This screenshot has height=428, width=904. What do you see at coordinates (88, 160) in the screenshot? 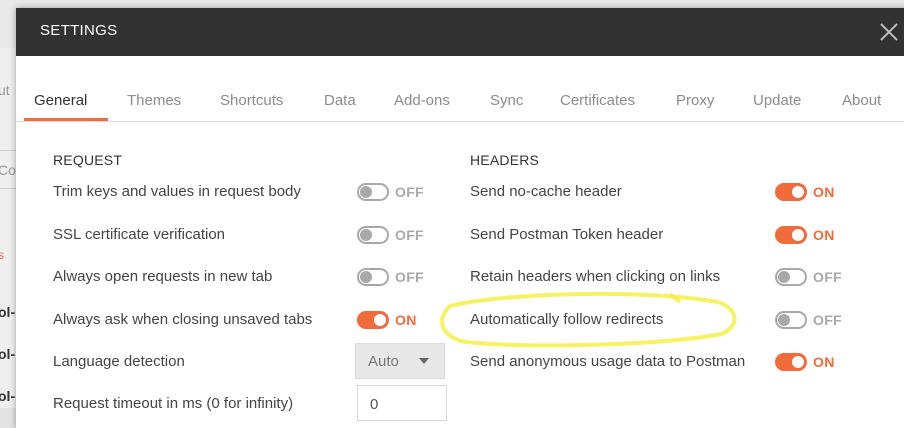
I see `request-section-title: REQUEST` at bounding box center [88, 160].